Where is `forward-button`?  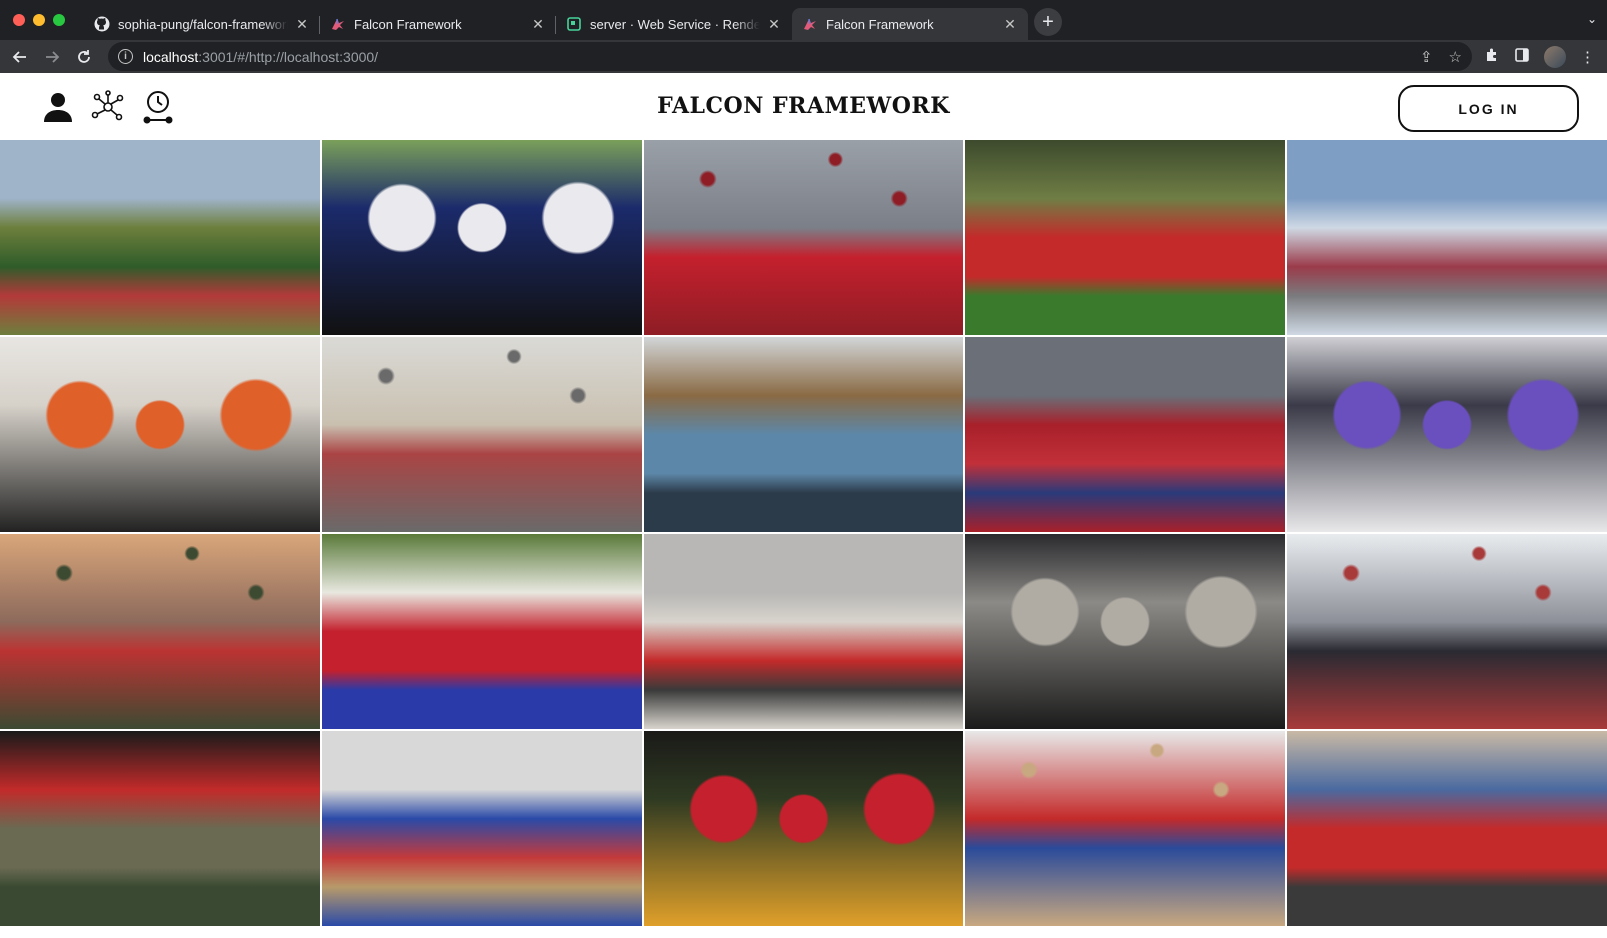 forward-button is located at coordinates (52, 57).